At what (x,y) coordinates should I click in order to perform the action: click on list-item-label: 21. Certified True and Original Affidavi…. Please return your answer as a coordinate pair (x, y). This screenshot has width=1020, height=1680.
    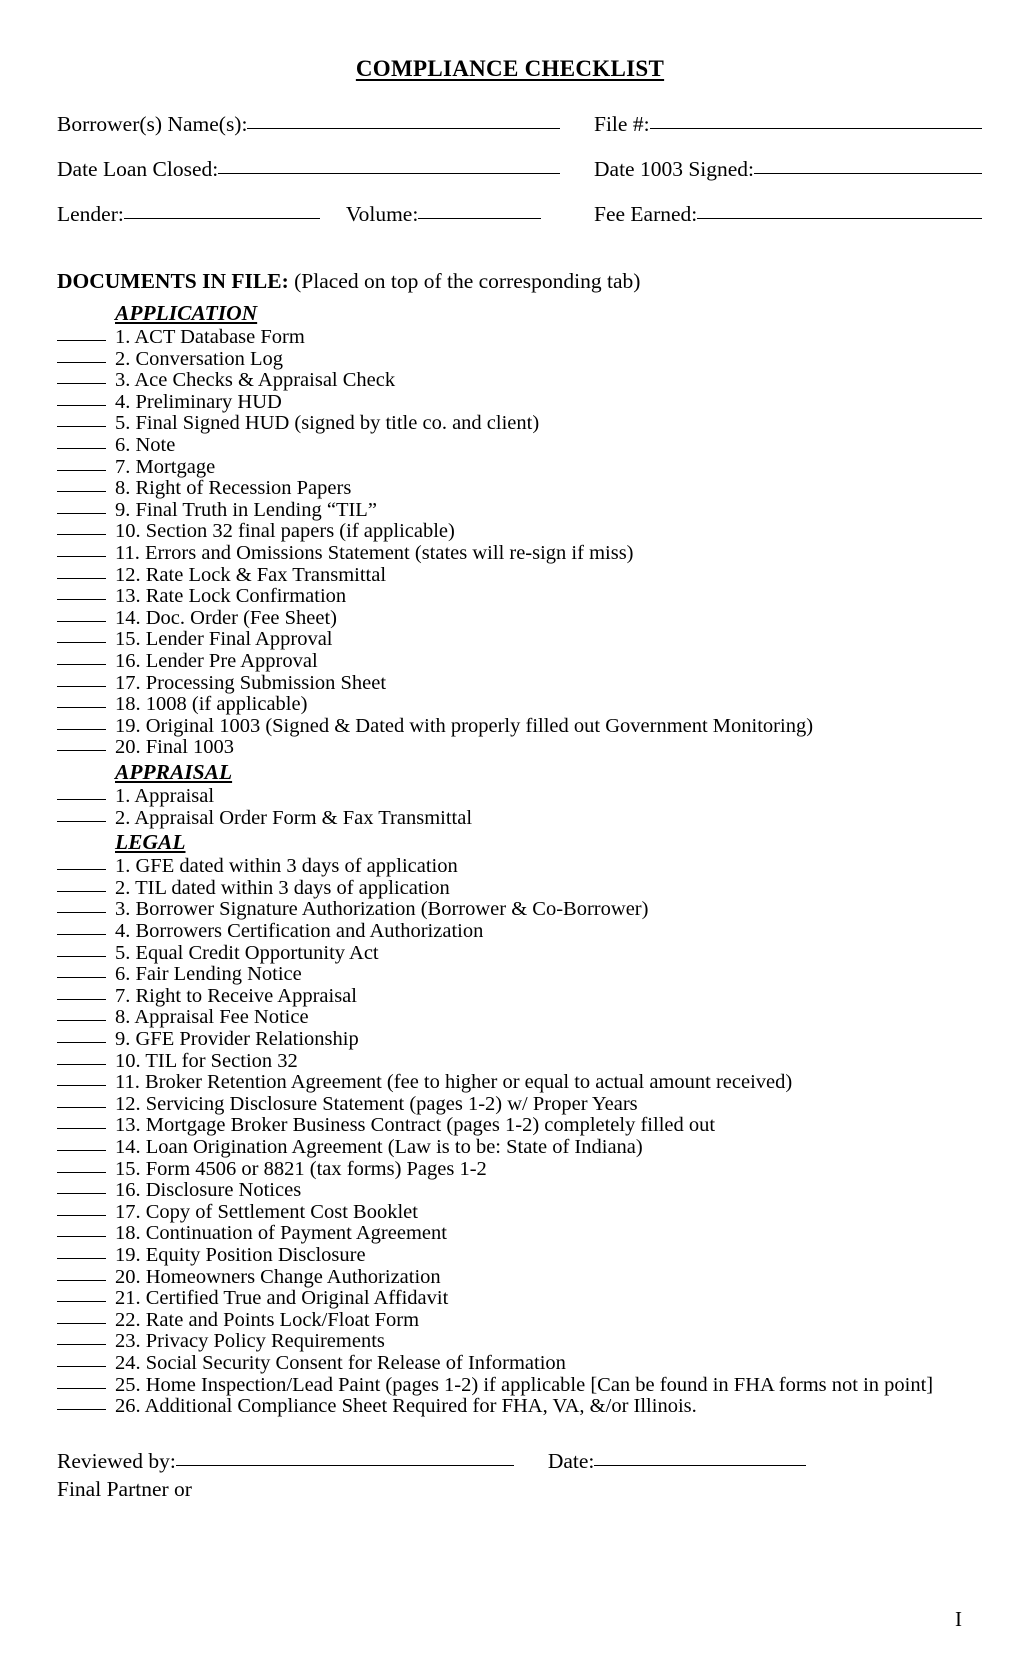
    Looking at the image, I should click on (282, 1298).